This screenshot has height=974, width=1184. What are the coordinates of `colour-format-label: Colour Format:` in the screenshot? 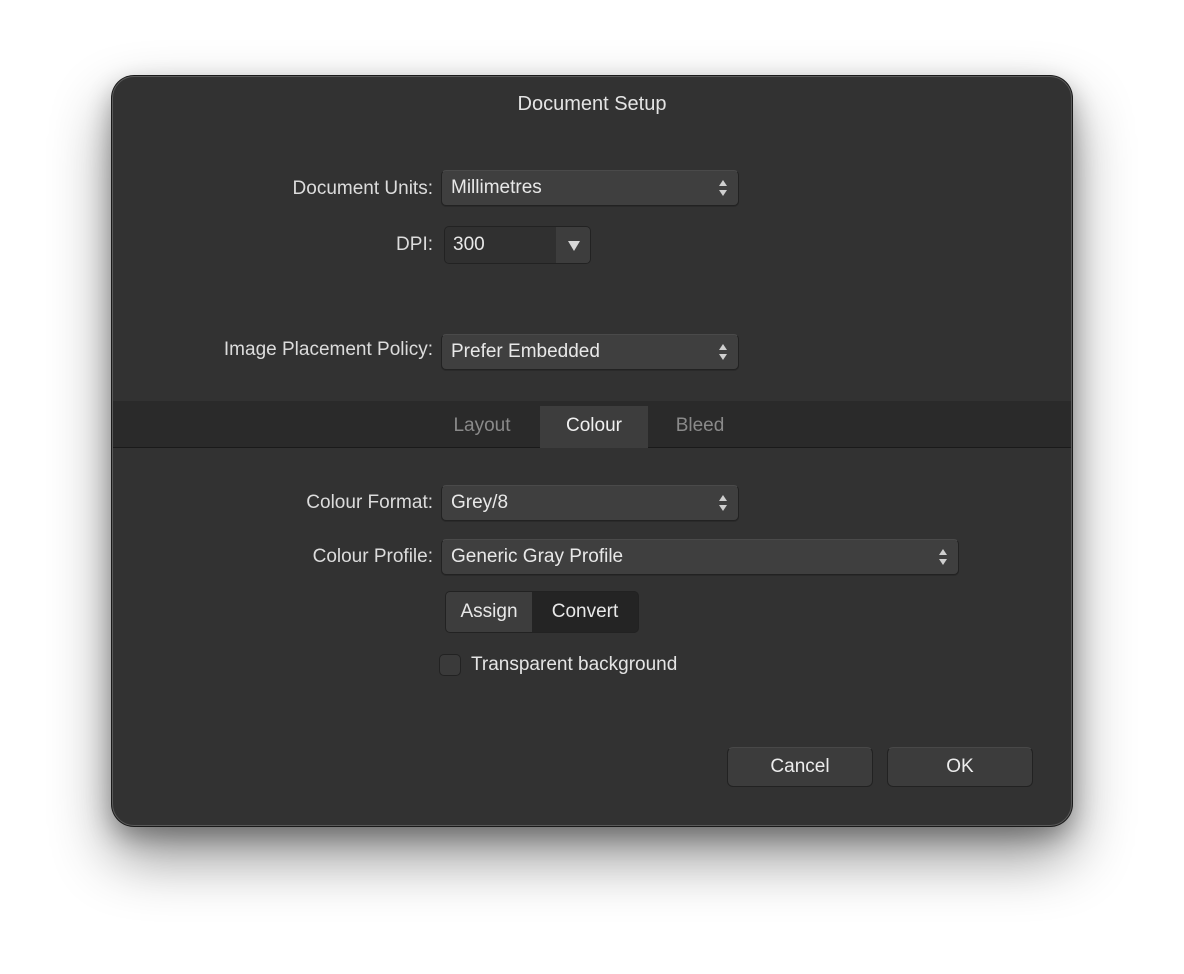 It's located at (369, 502).